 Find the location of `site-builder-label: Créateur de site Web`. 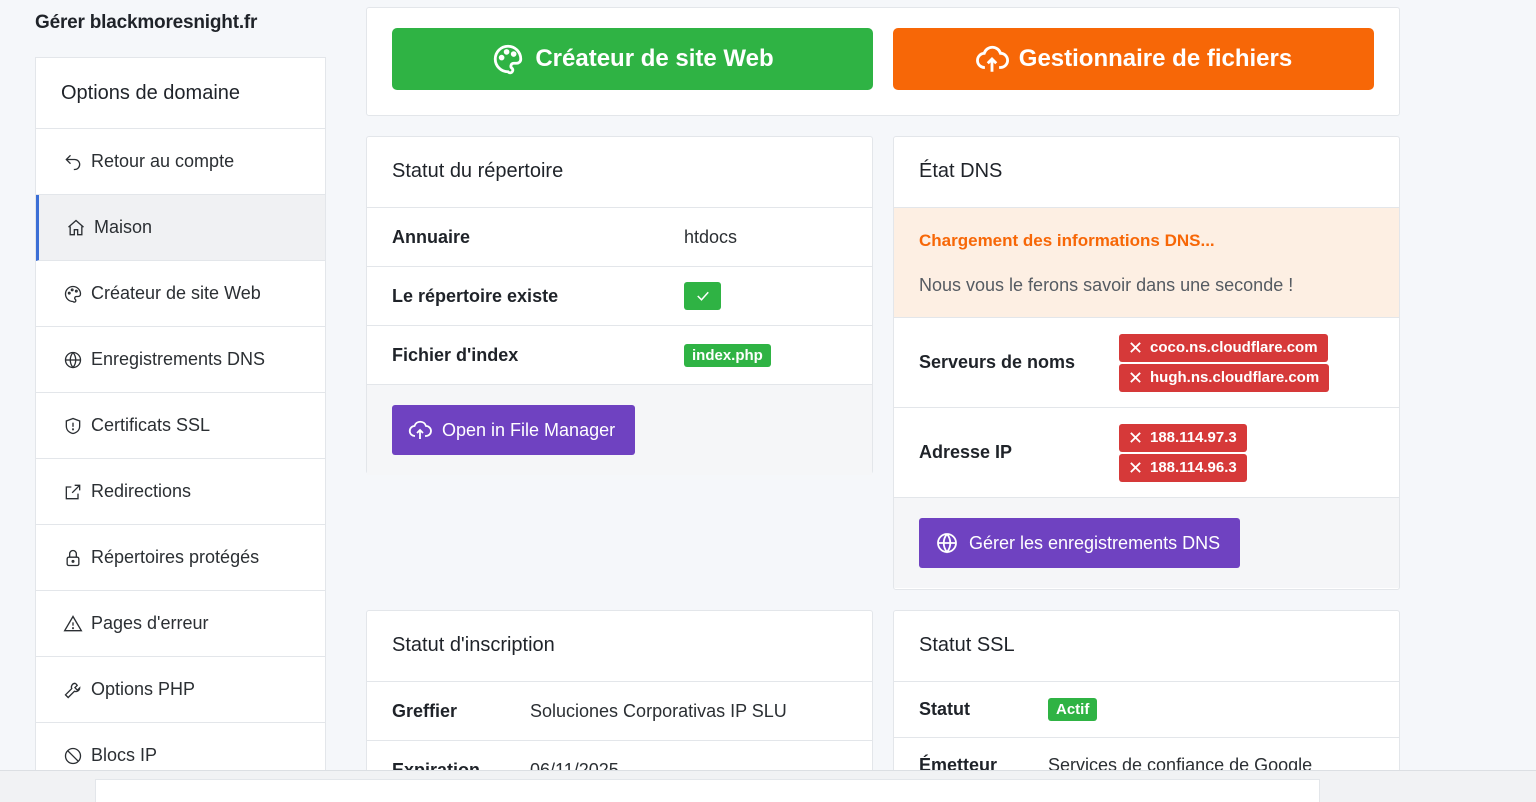

site-builder-label: Créateur de site Web is located at coordinates (654, 58).